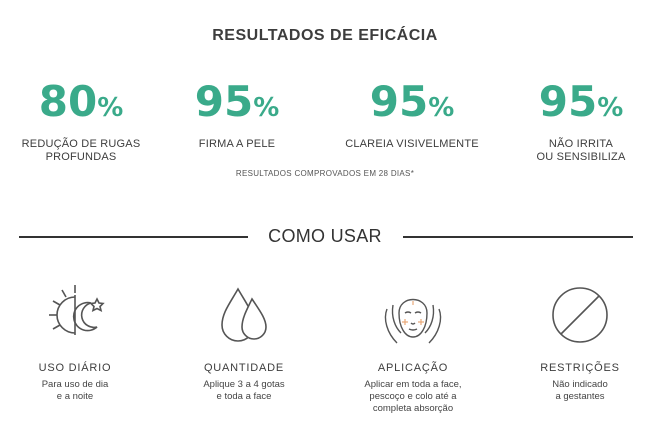 Image resolution: width=650 pixels, height=440 pixels. I want to click on usage-item-title: QUANTIDADE, so click(244, 368).